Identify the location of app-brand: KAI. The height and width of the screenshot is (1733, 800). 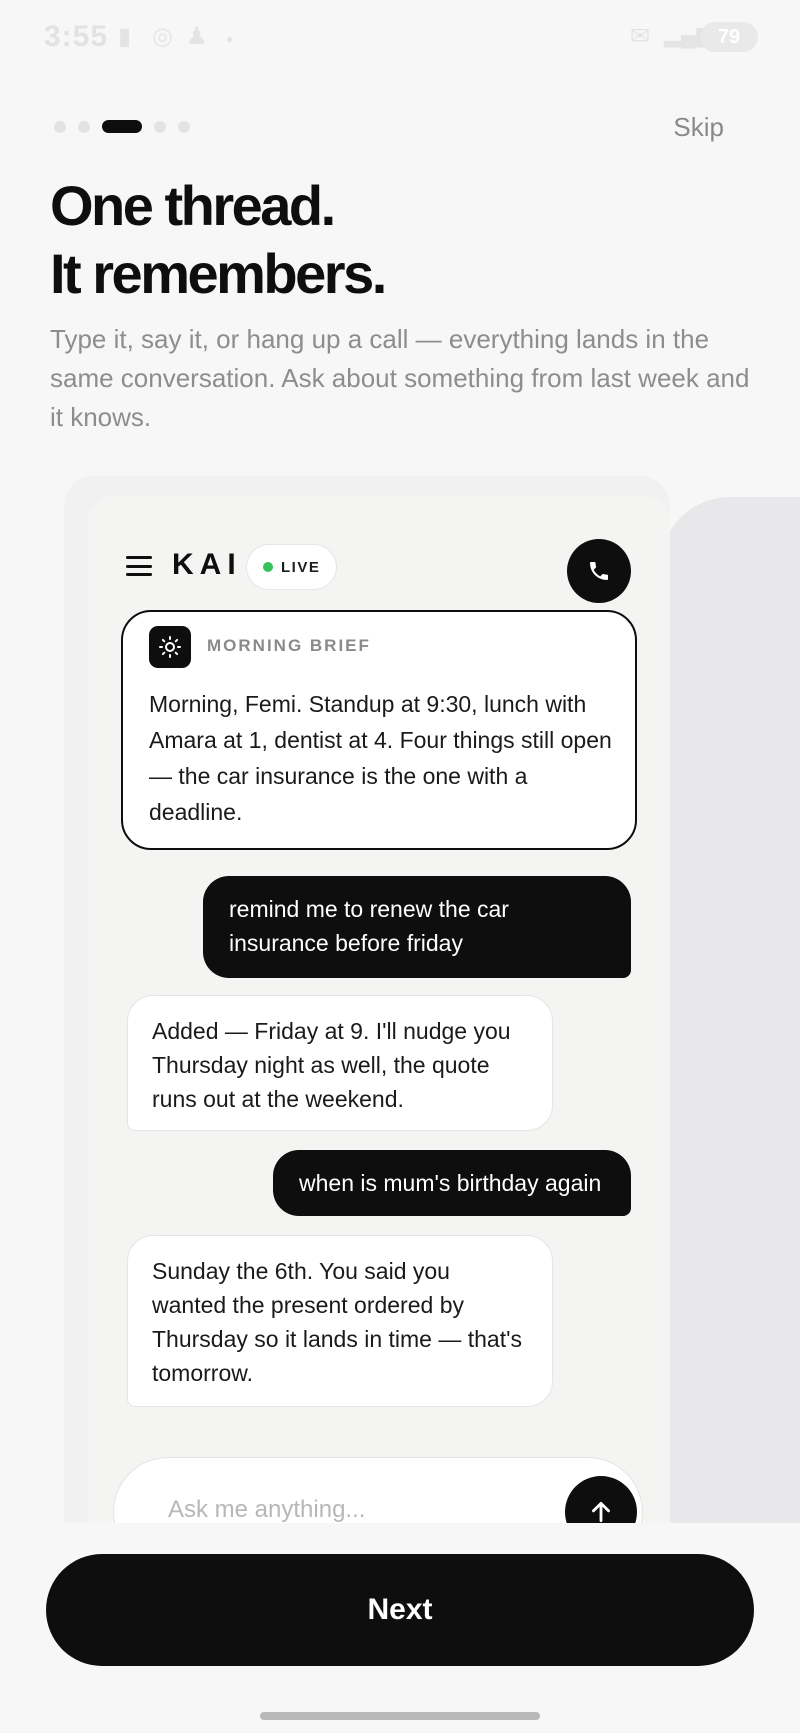
(207, 564).